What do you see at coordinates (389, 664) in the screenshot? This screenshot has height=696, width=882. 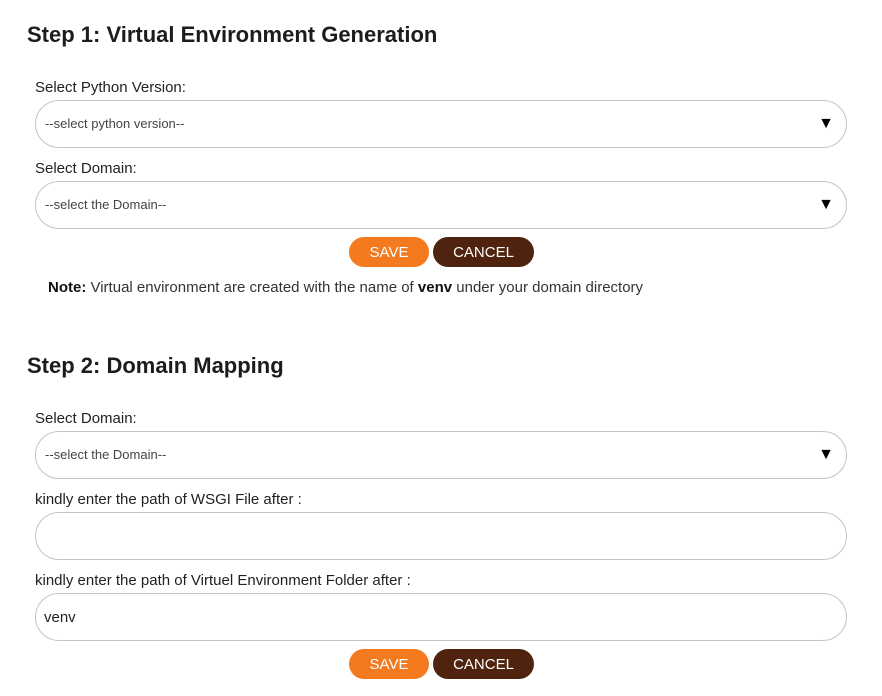 I see `step2-save-button: SAVE` at bounding box center [389, 664].